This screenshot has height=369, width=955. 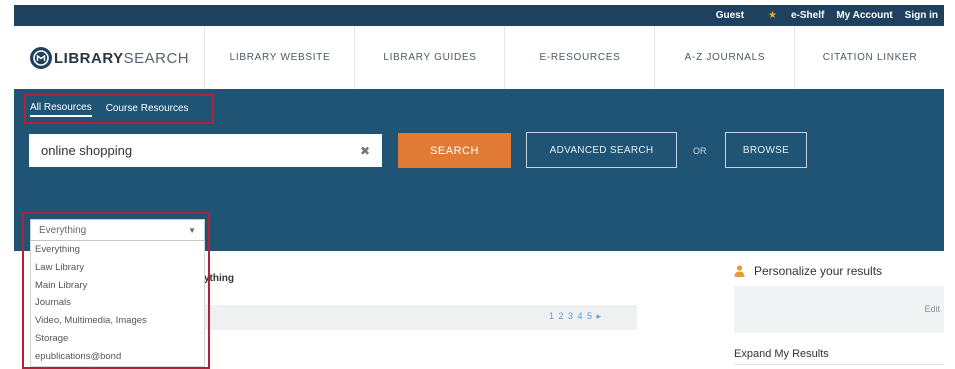 What do you see at coordinates (122, 58) in the screenshot?
I see `logo-text: LIBRARYSEARCH` at bounding box center [122, 58].